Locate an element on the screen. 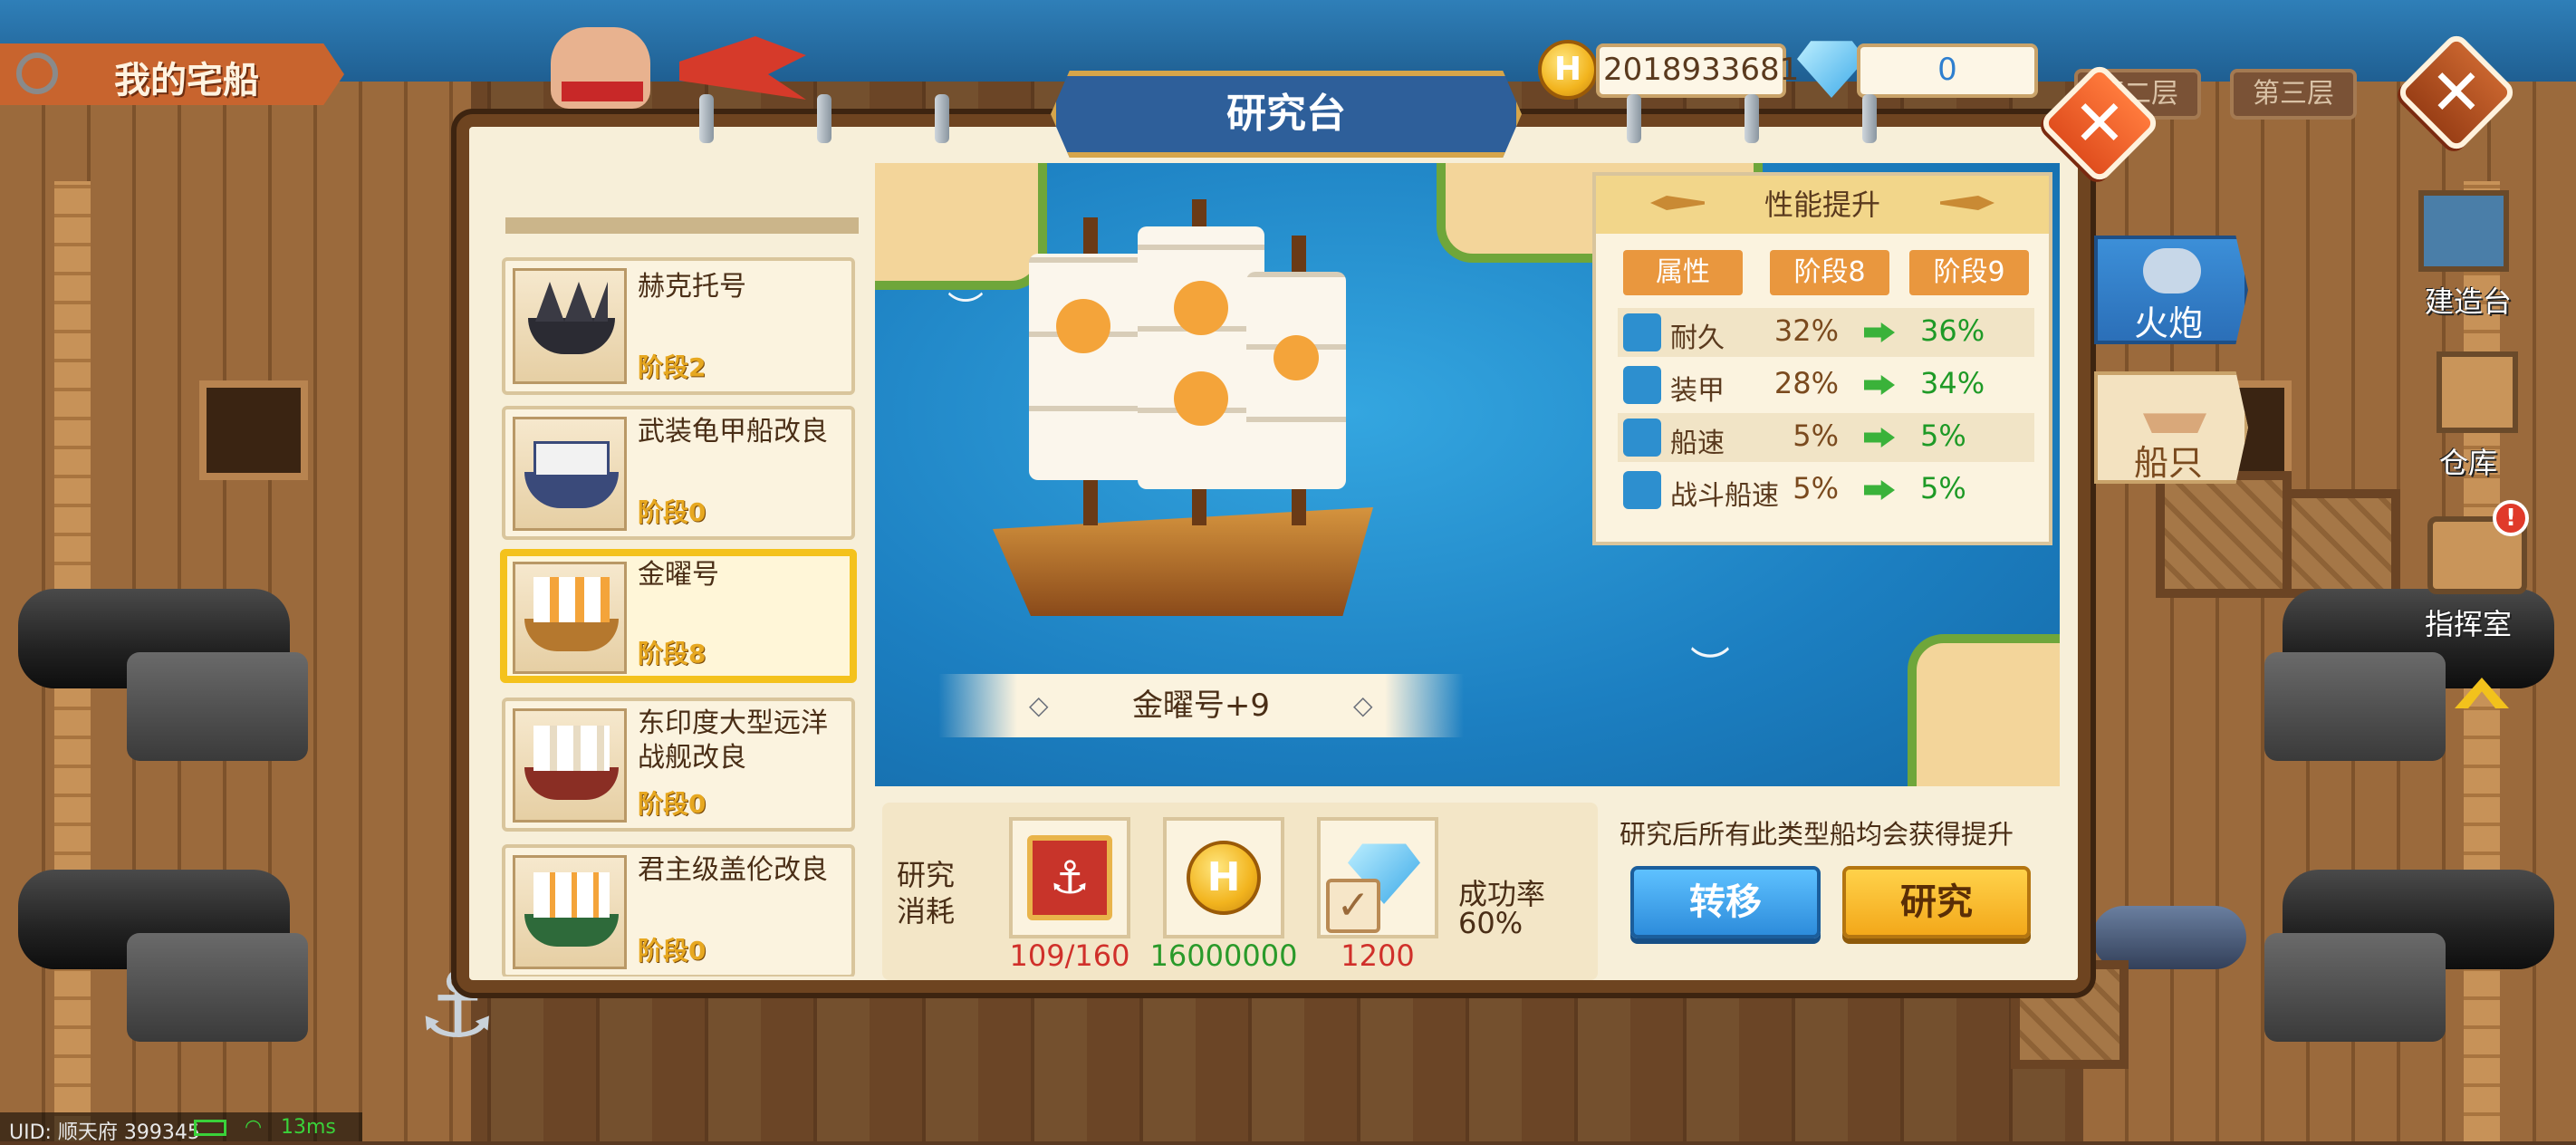 Image resolution: width=2576 pixels, height=1145 pixels. paperclip-icon is located at coordinates (37, 73).